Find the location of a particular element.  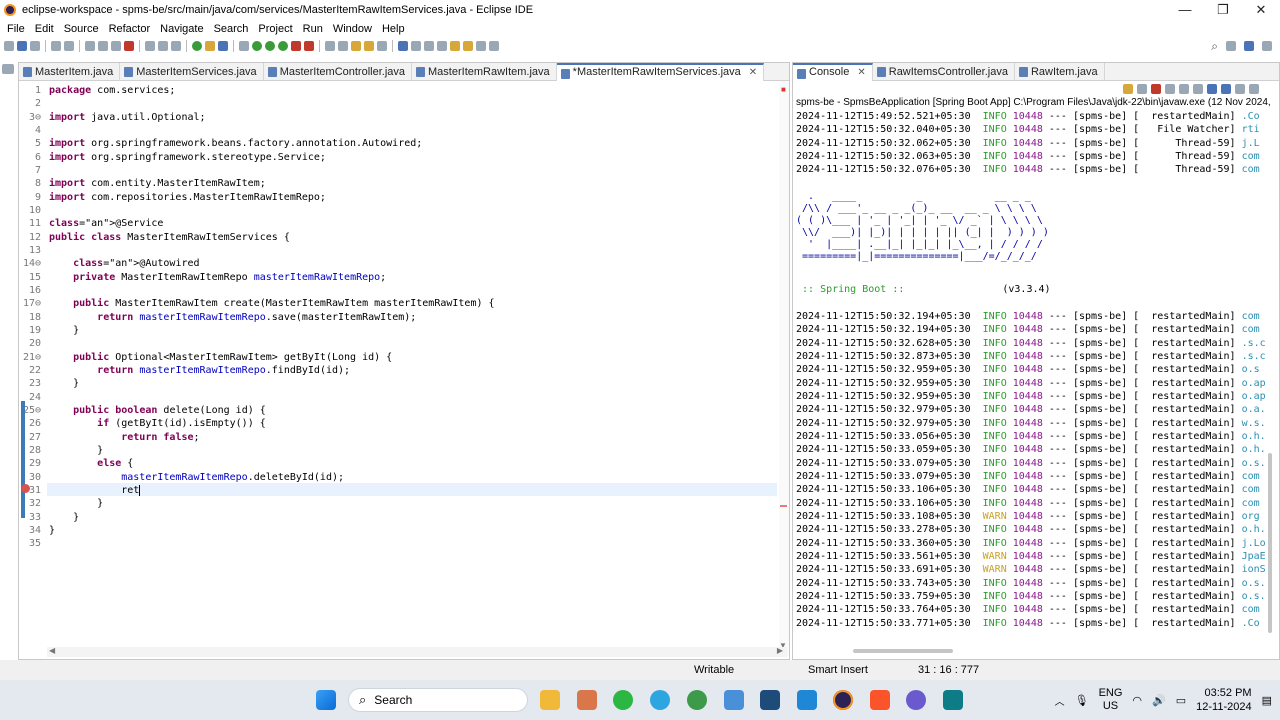

debug-icon is located at coordinates (244, 46).